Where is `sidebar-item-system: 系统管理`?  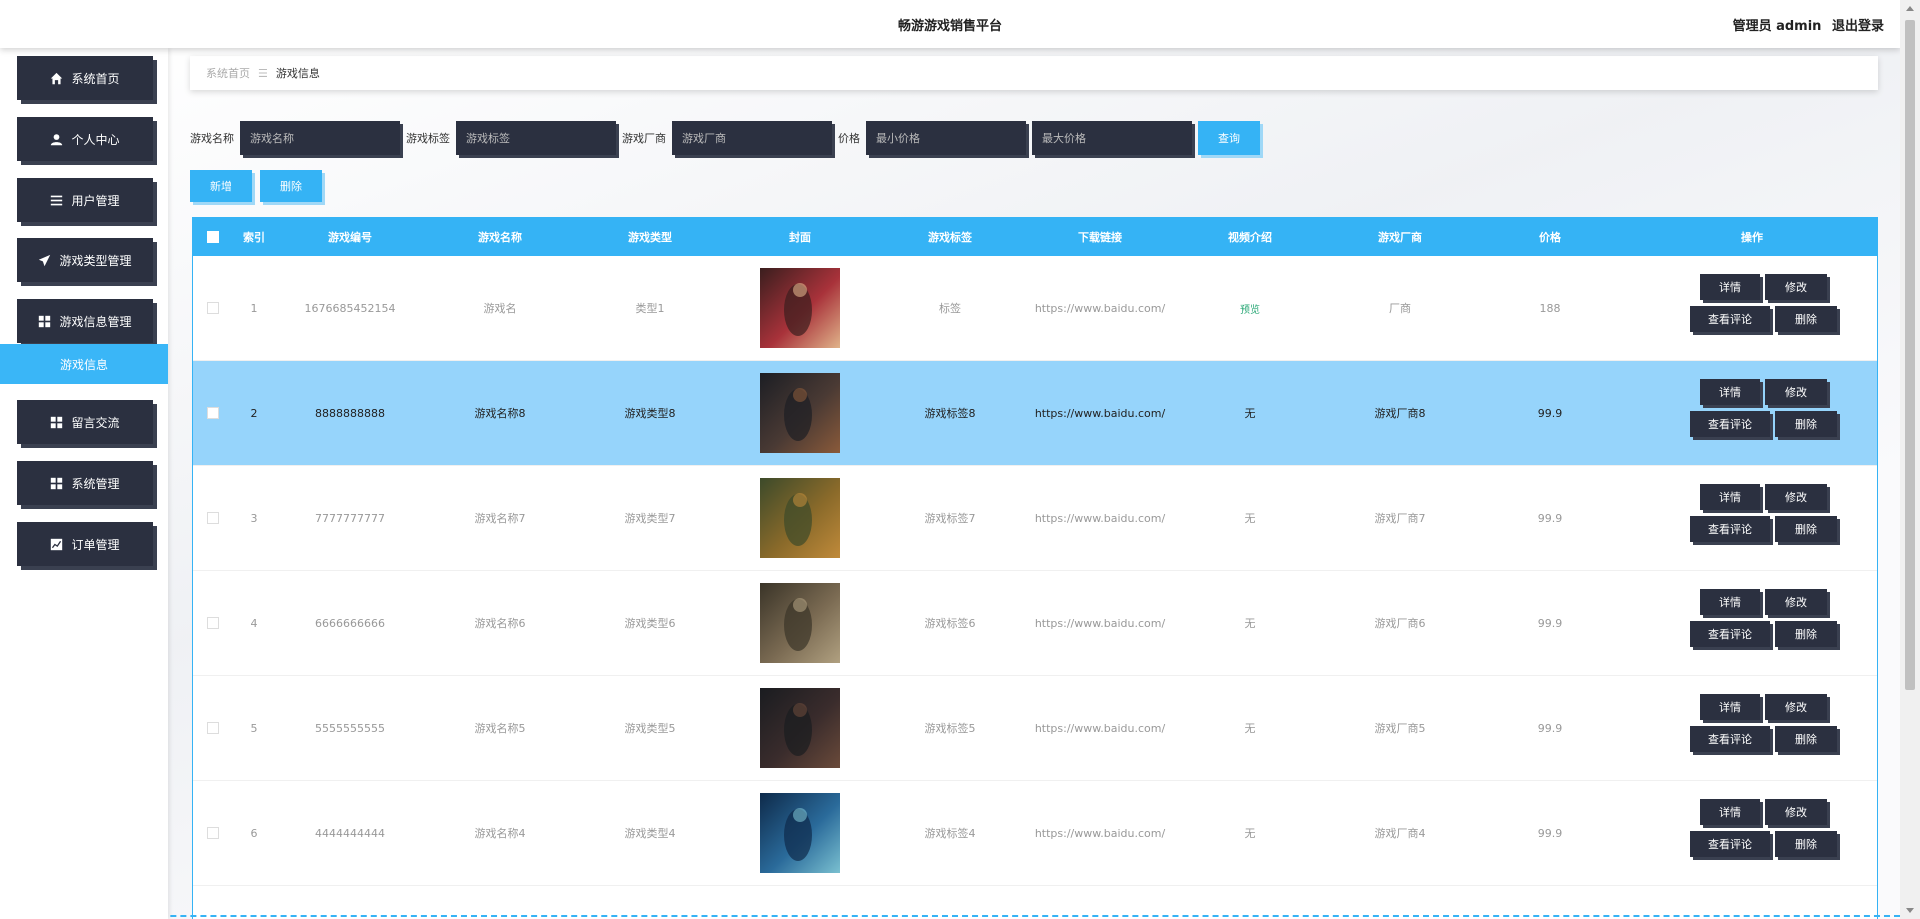
sidebar-item-system: 系统管理 is located at coordinates (85, 483).